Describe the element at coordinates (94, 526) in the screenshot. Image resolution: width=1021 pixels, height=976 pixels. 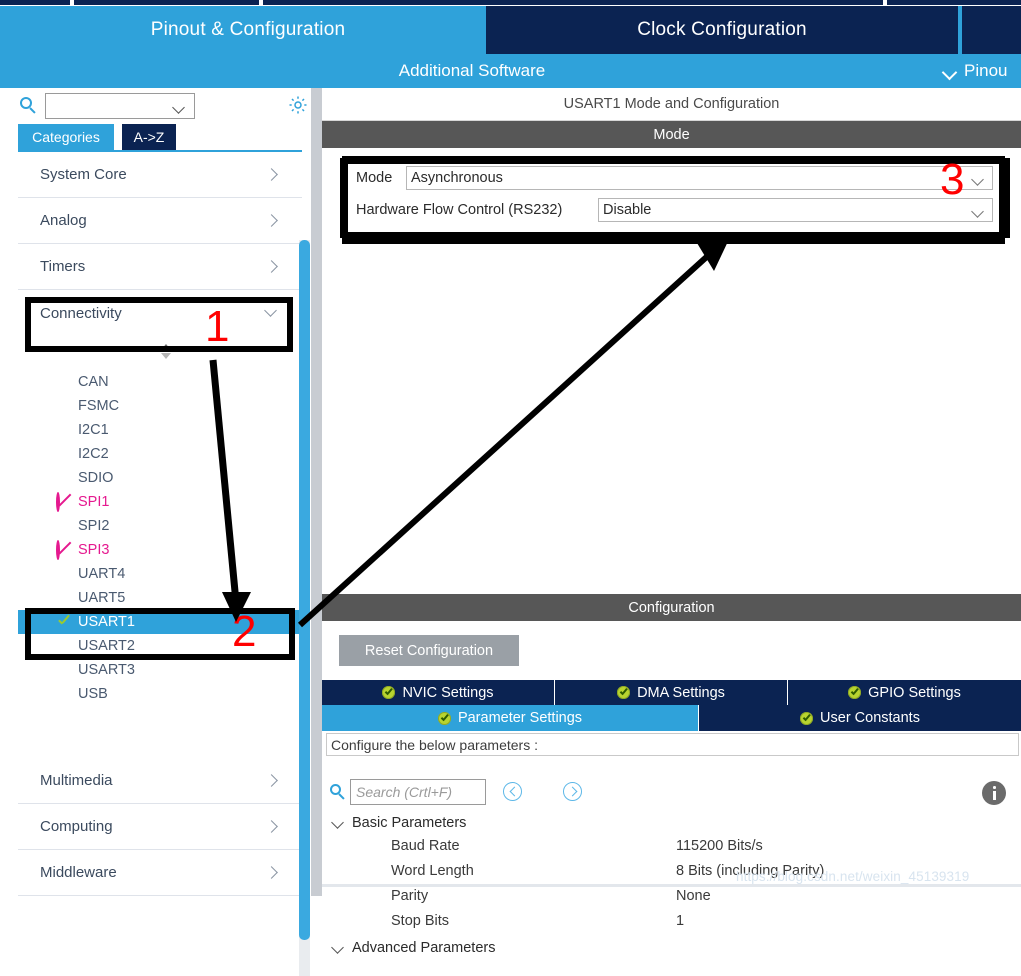
I see `list-item-label: SPI2` at that location.